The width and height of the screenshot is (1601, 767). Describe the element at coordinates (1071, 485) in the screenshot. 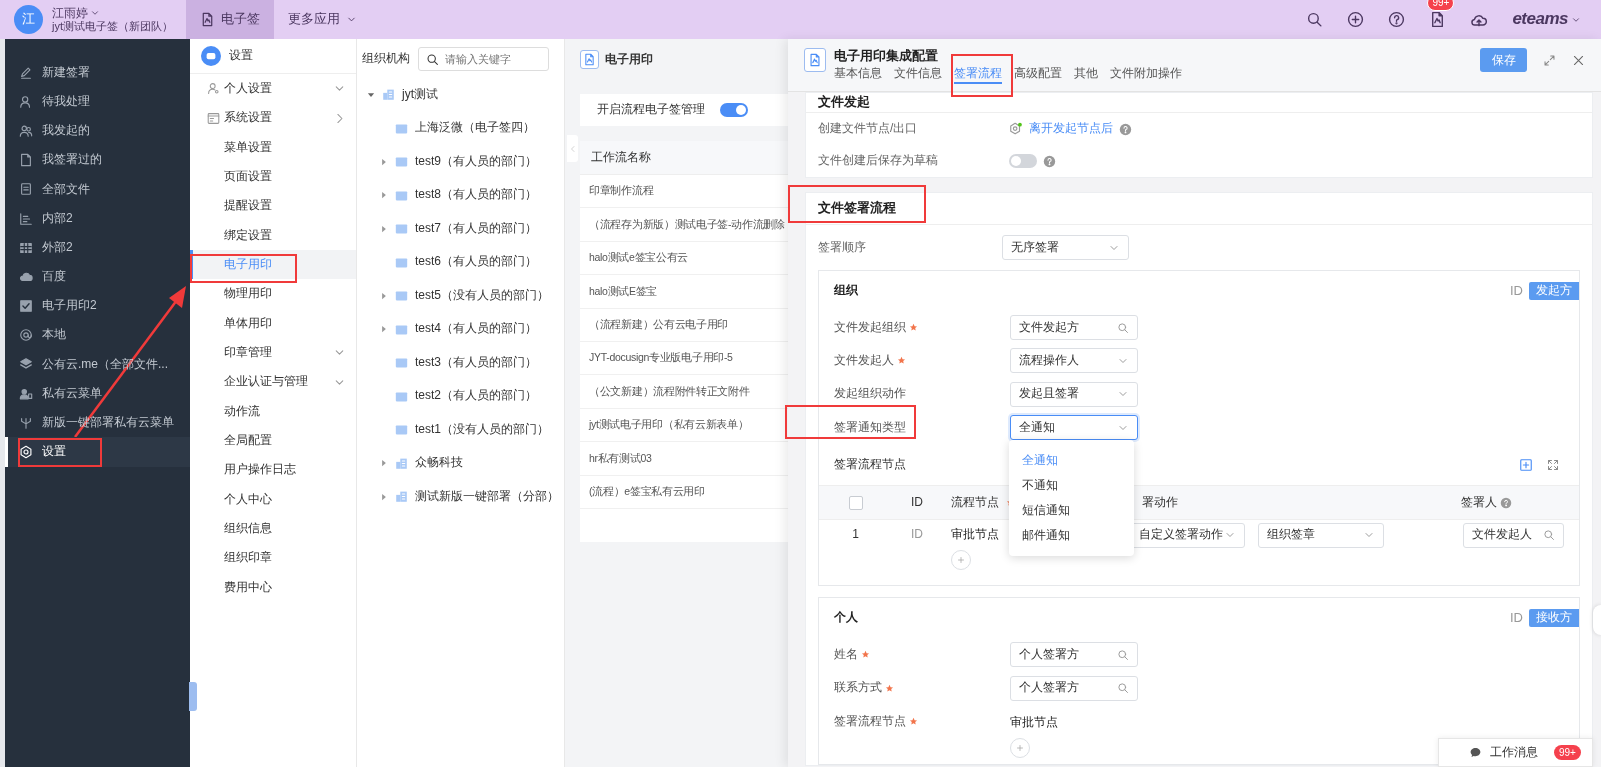

I see `dropdown-option: 不通知` at that location.